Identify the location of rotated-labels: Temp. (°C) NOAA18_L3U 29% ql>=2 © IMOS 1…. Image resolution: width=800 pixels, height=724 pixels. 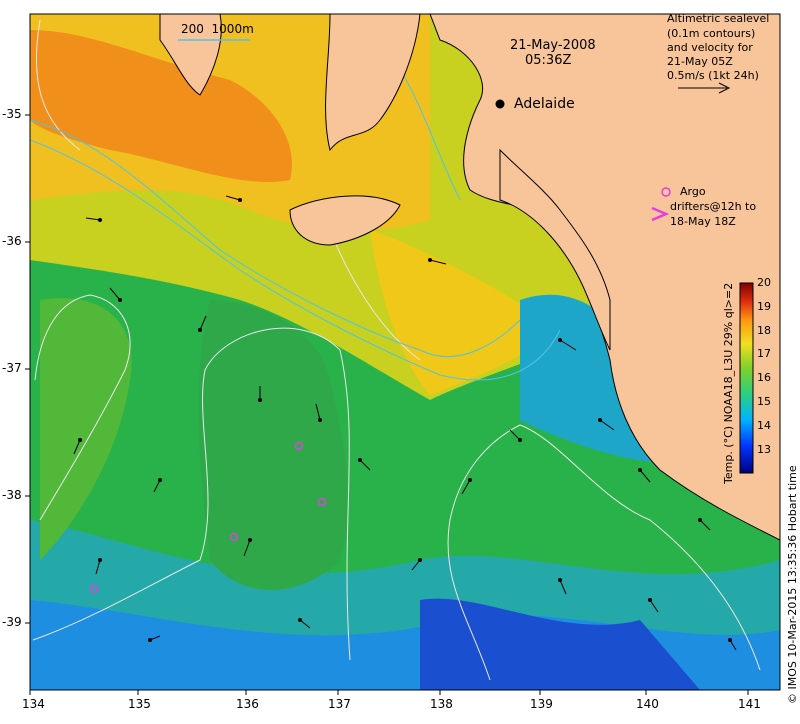
(760, 493).